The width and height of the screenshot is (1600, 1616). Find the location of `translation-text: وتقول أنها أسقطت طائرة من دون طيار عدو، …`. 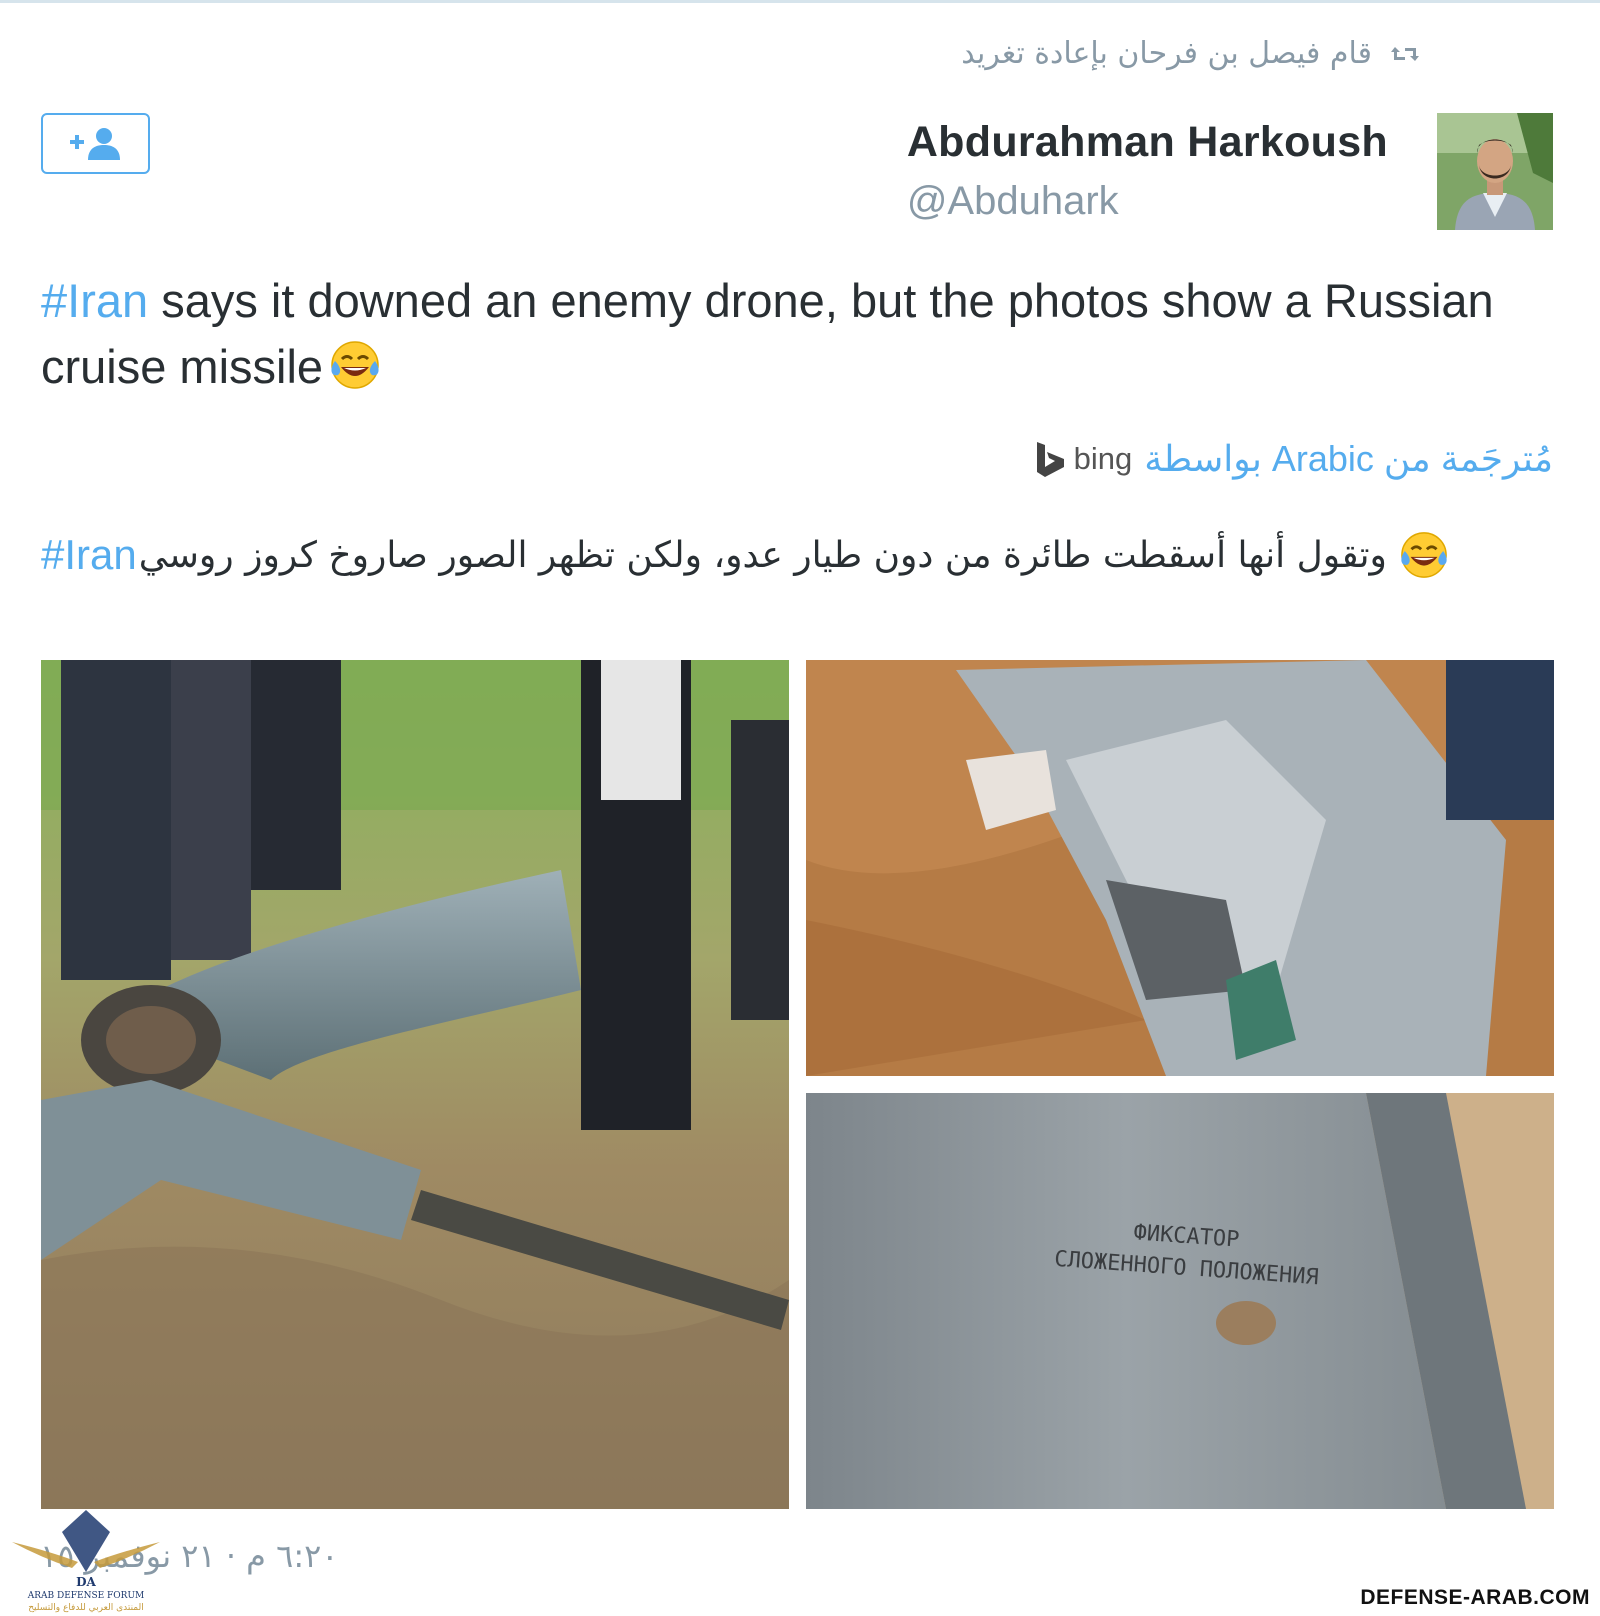

translation-text: وتقول أنها أسقطت طائرة من دون طيار عدو، … is located at coordinates (762, 555).